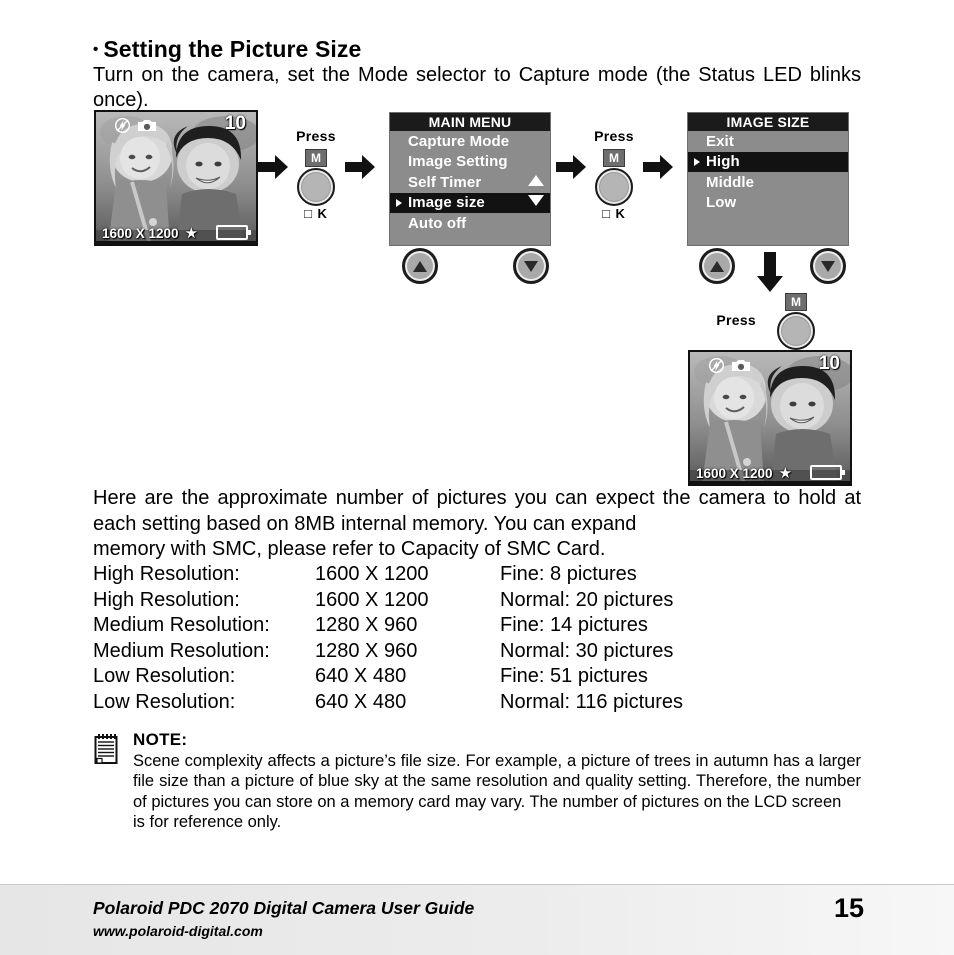 The width and height of the screenshot is (954, 955). What do you see at coordinates (372, 599) in the screenshot?
I see `cell-dimensions: 1600 X 1200` at bounding box center [372, 599].